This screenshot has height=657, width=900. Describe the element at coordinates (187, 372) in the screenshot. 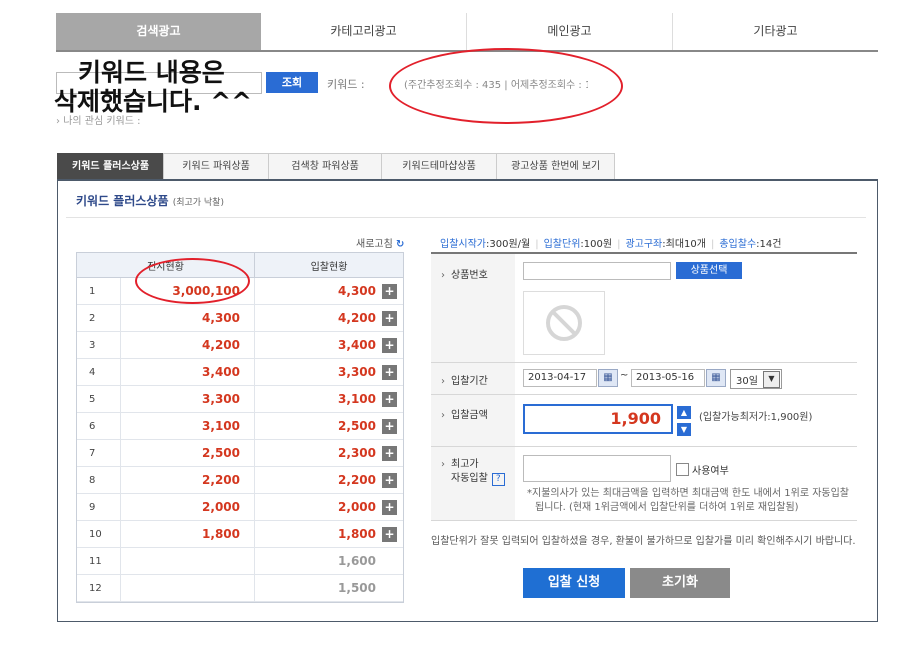

I see `display-value-cell: 3,400` at that location.